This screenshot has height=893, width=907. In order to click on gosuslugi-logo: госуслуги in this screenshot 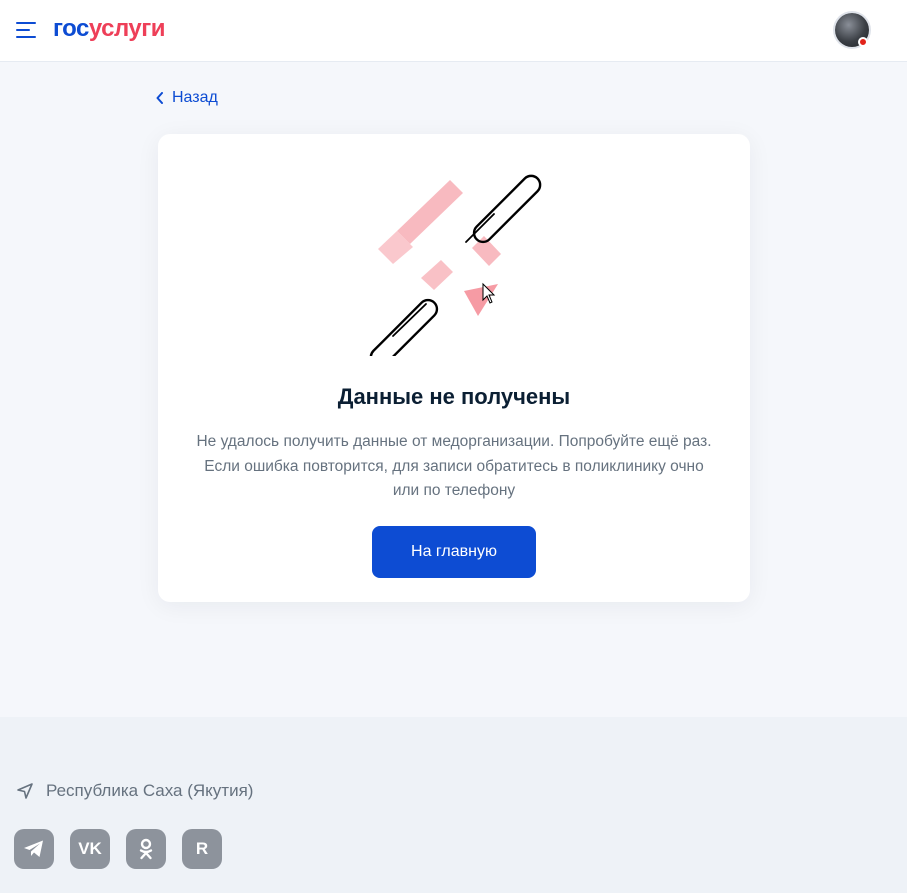, I will do `click(109, 29)`.